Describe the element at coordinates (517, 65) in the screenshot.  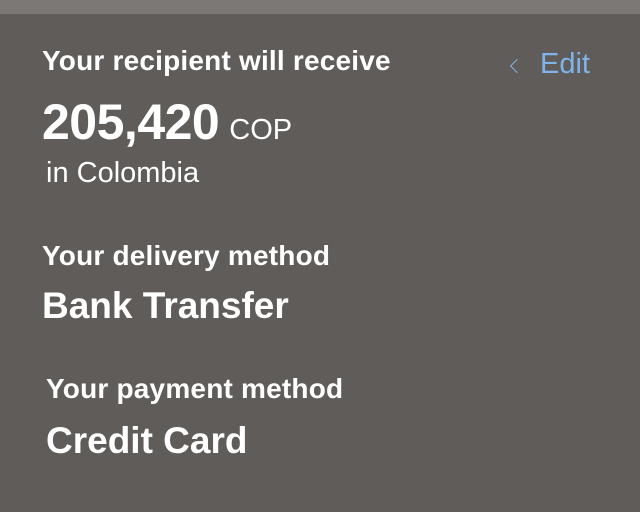
I see `chevron-left-icon` at that location.